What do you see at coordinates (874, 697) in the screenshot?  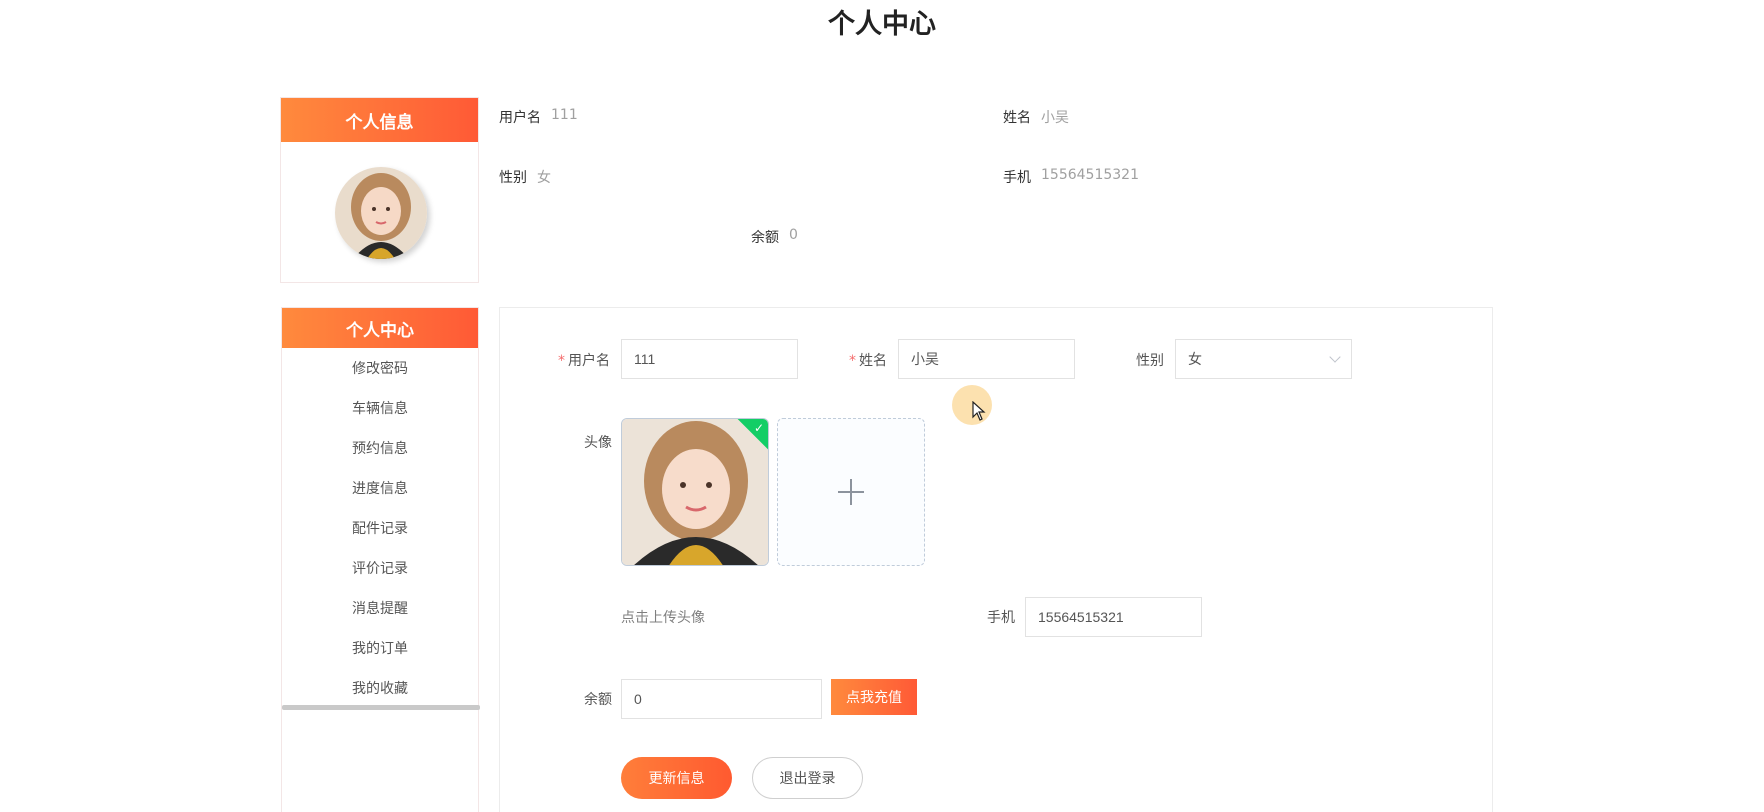 I see `recharge-button: 点我充值` at bounding box center [874, 697].